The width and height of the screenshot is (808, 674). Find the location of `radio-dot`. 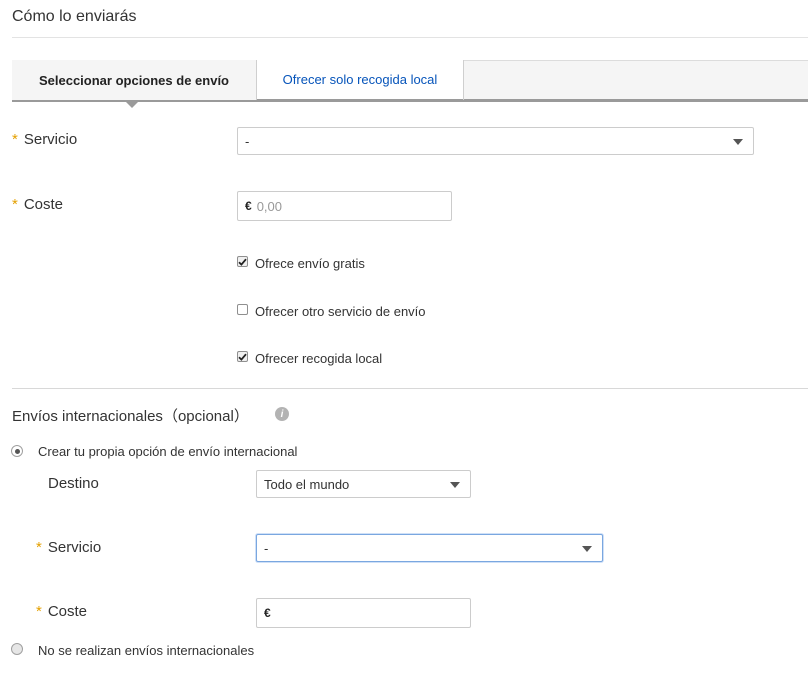

radio-dot is located at coordinates (17, 451).